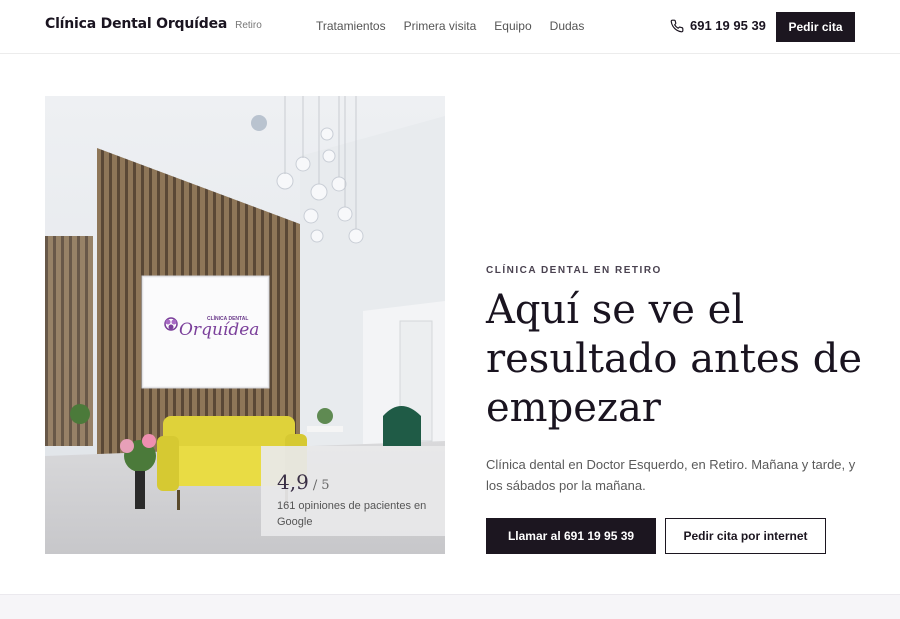 This screenshot has height=619, width=900. Describe the element at coordinates (450, 606) in the screenshot. I see `next-section-band` at that location.